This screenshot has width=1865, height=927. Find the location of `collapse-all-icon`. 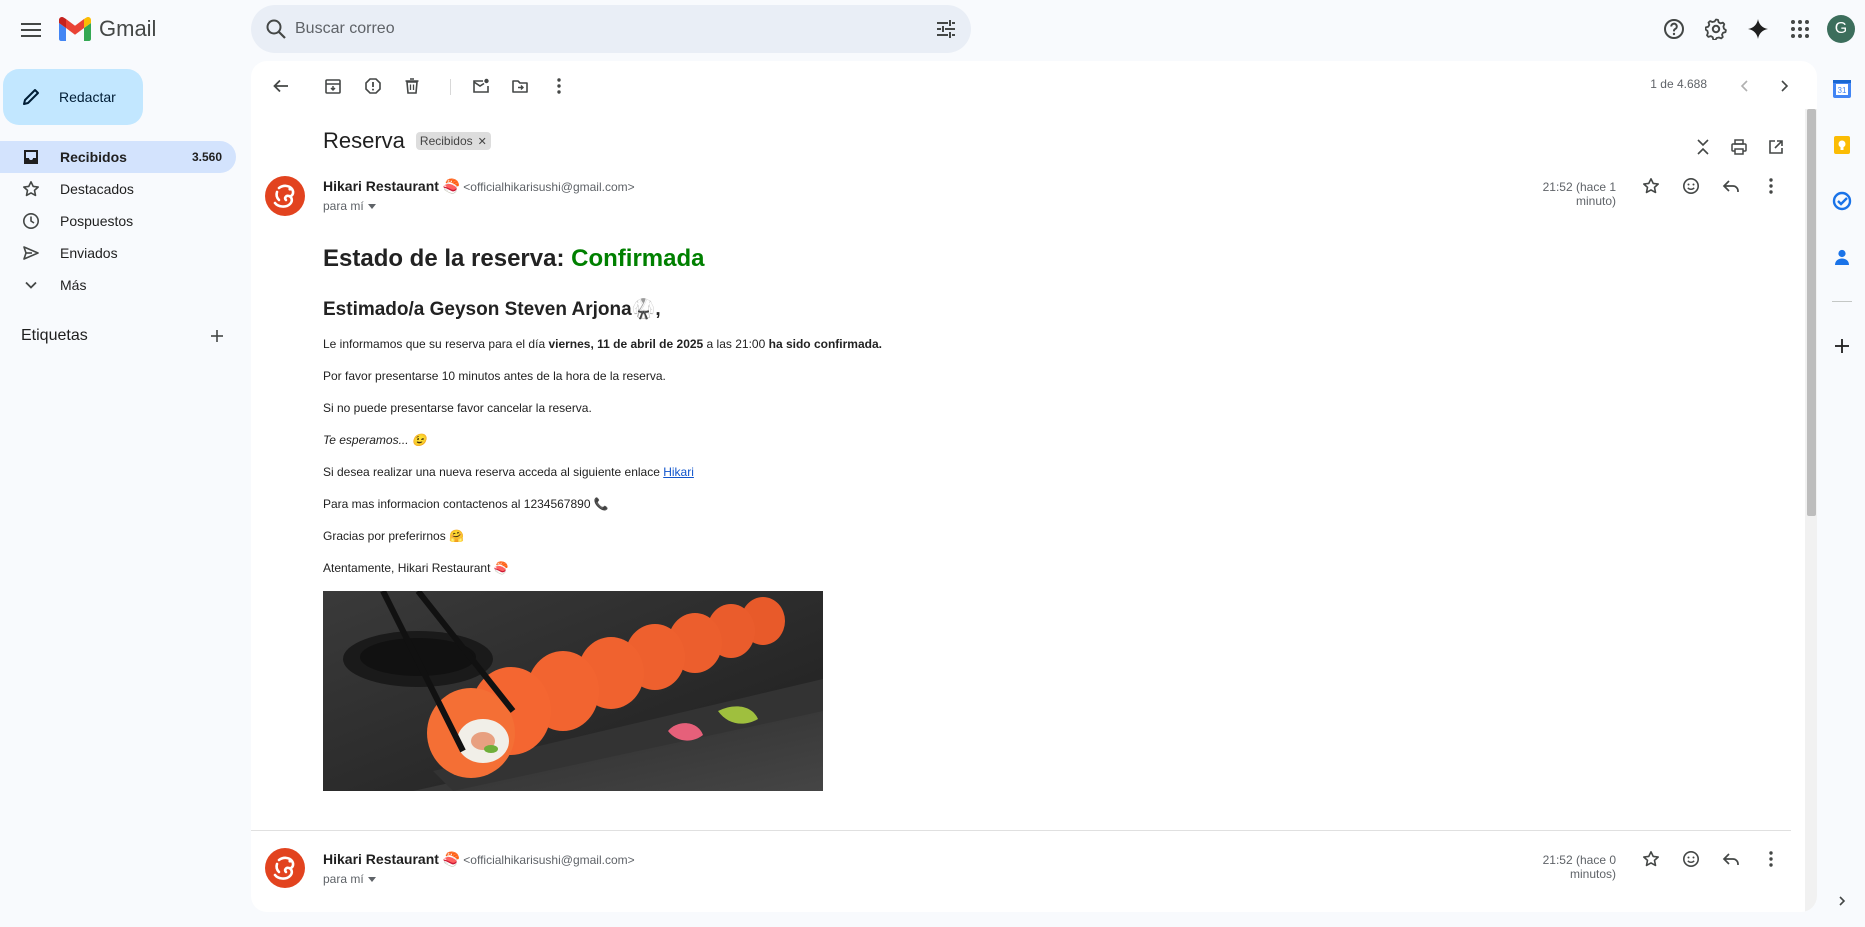

collapse-all-icon is located at coordinates (1703, 147).